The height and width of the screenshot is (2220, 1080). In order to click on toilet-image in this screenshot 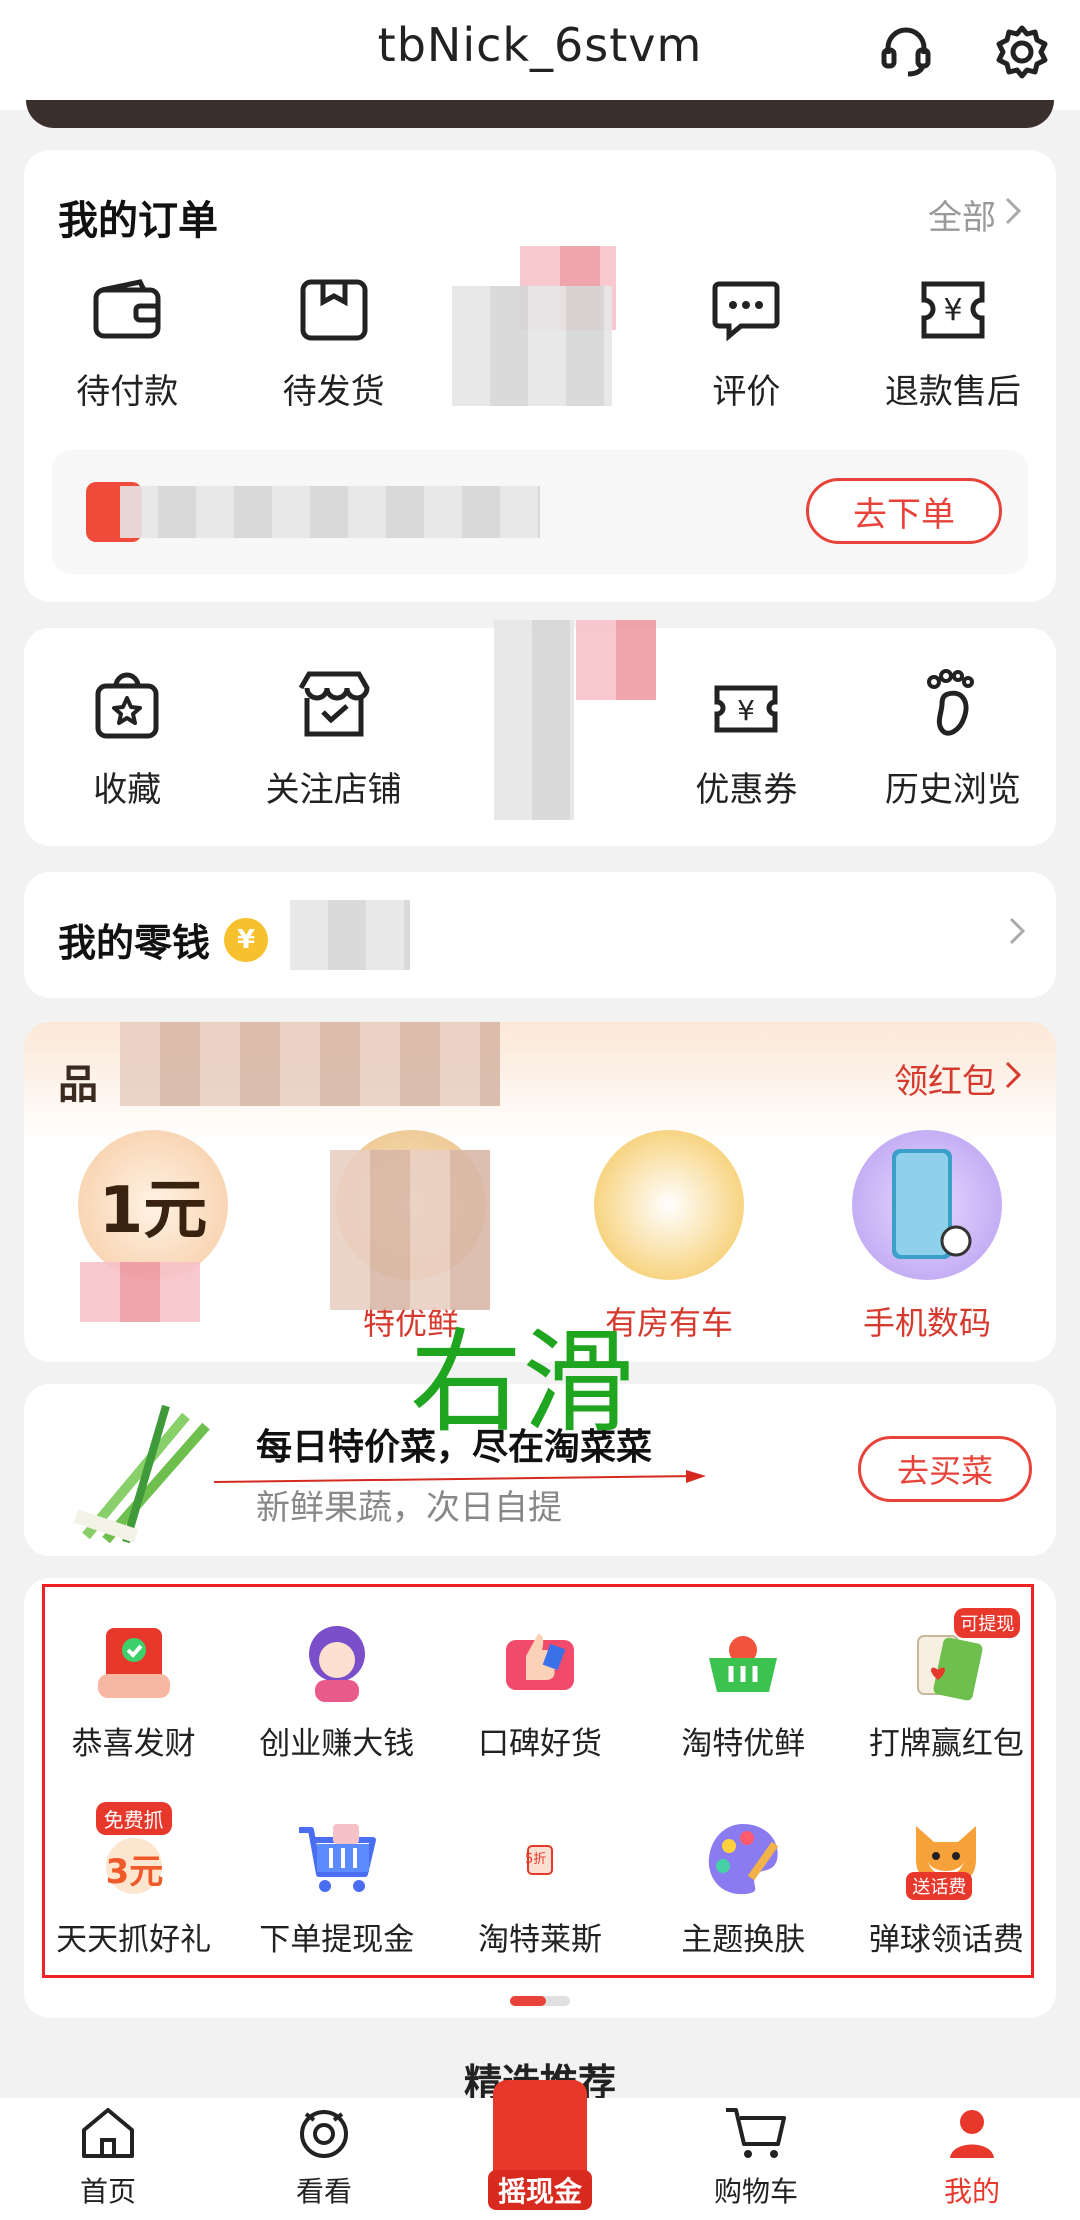, I will do `click(669, 1205)`.